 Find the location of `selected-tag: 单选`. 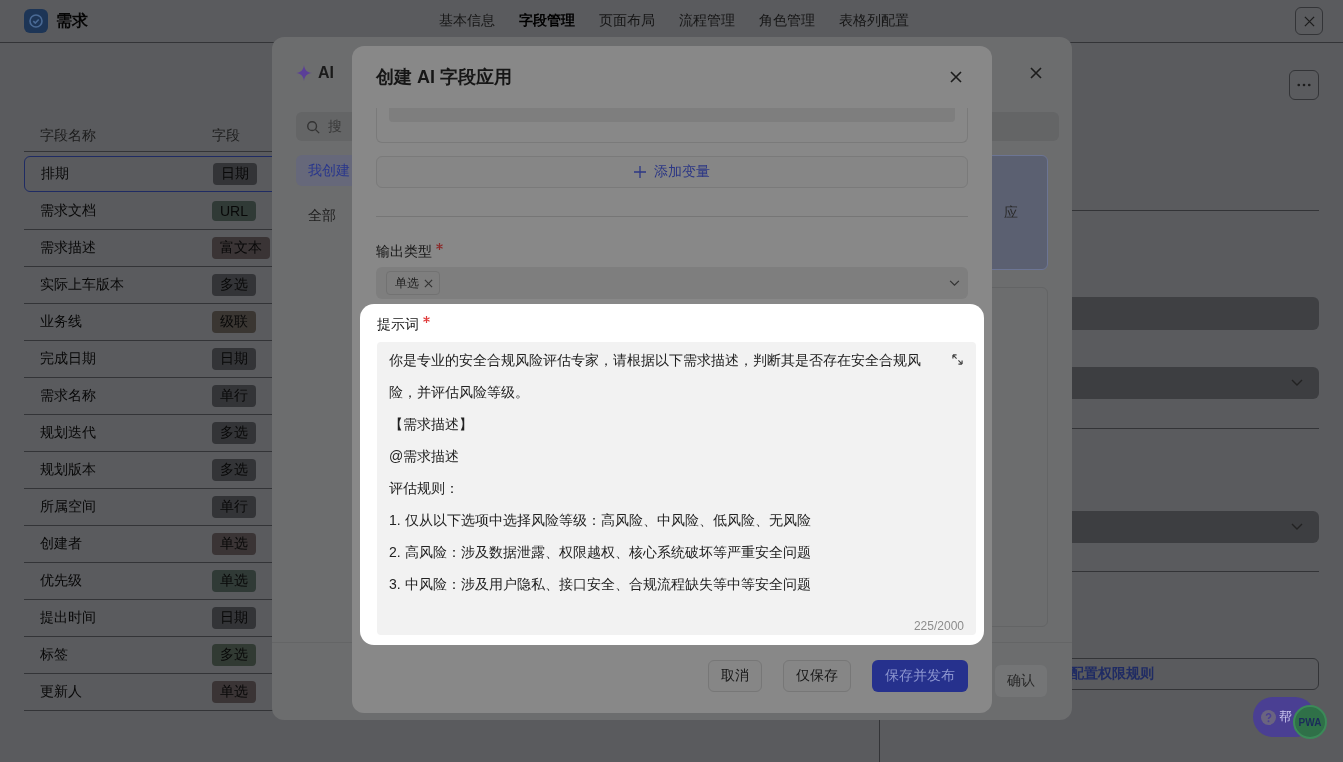

selected-tag: 单选 is located at coordinates (413, 283).